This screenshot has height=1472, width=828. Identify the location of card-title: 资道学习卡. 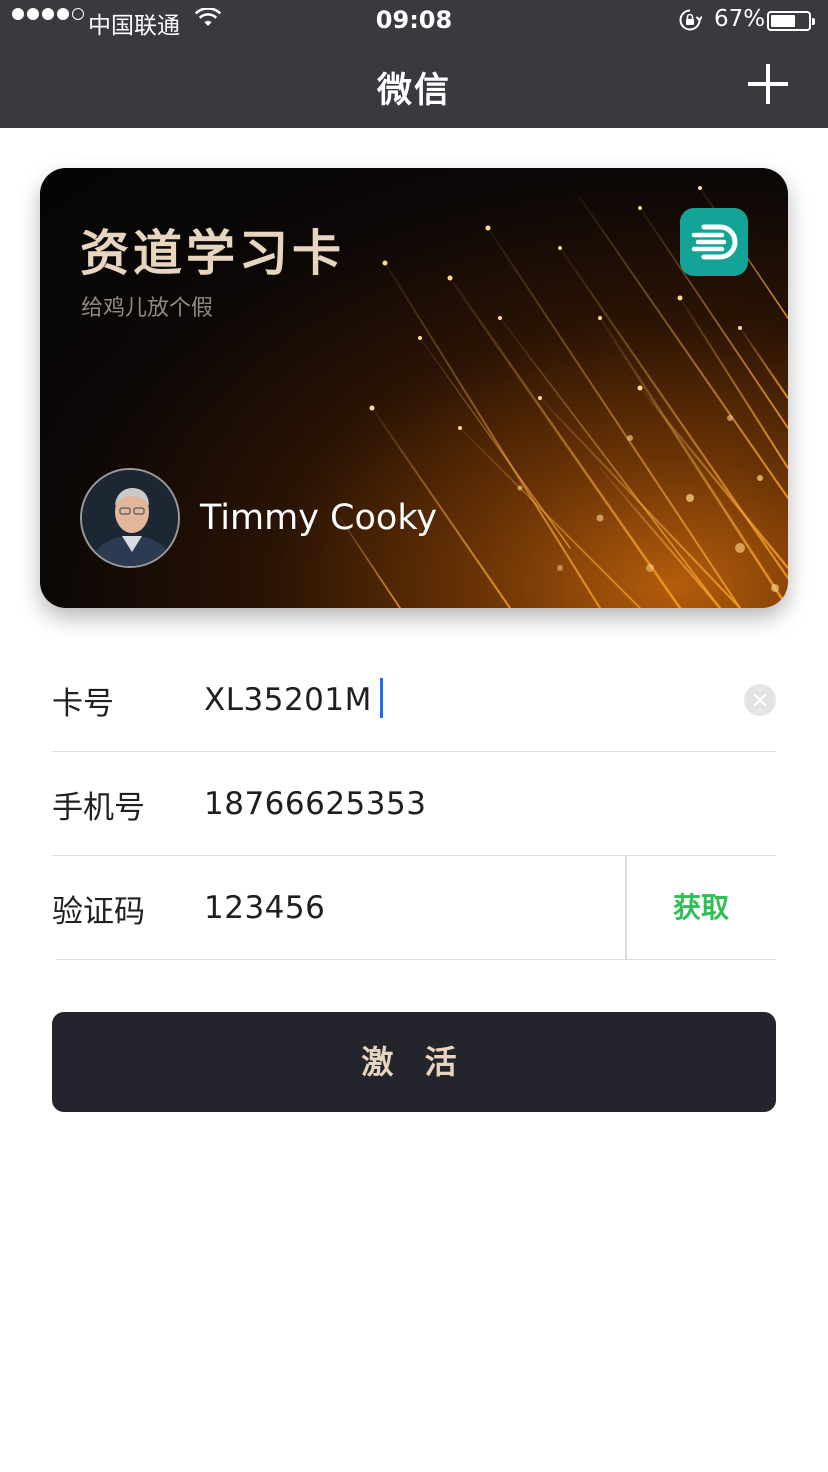
(213, 253).